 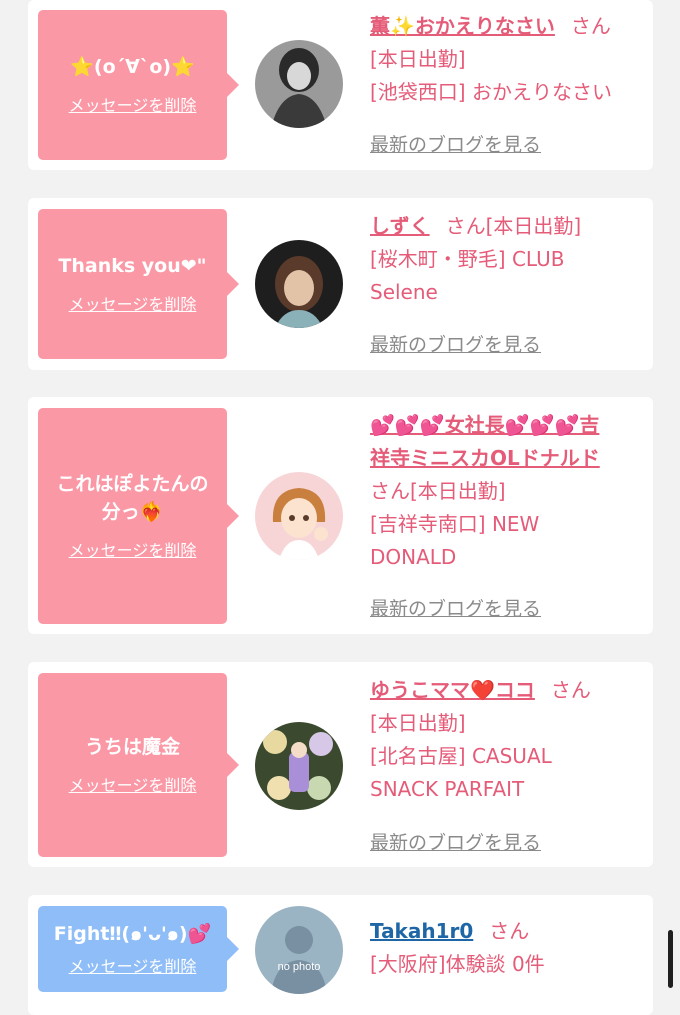 What do you see at coordinates (484, 425) in the screenshot?
I see `user-name-link: 💕💕💕女社長💕💕💕吉` at bounding box center [484, 425].